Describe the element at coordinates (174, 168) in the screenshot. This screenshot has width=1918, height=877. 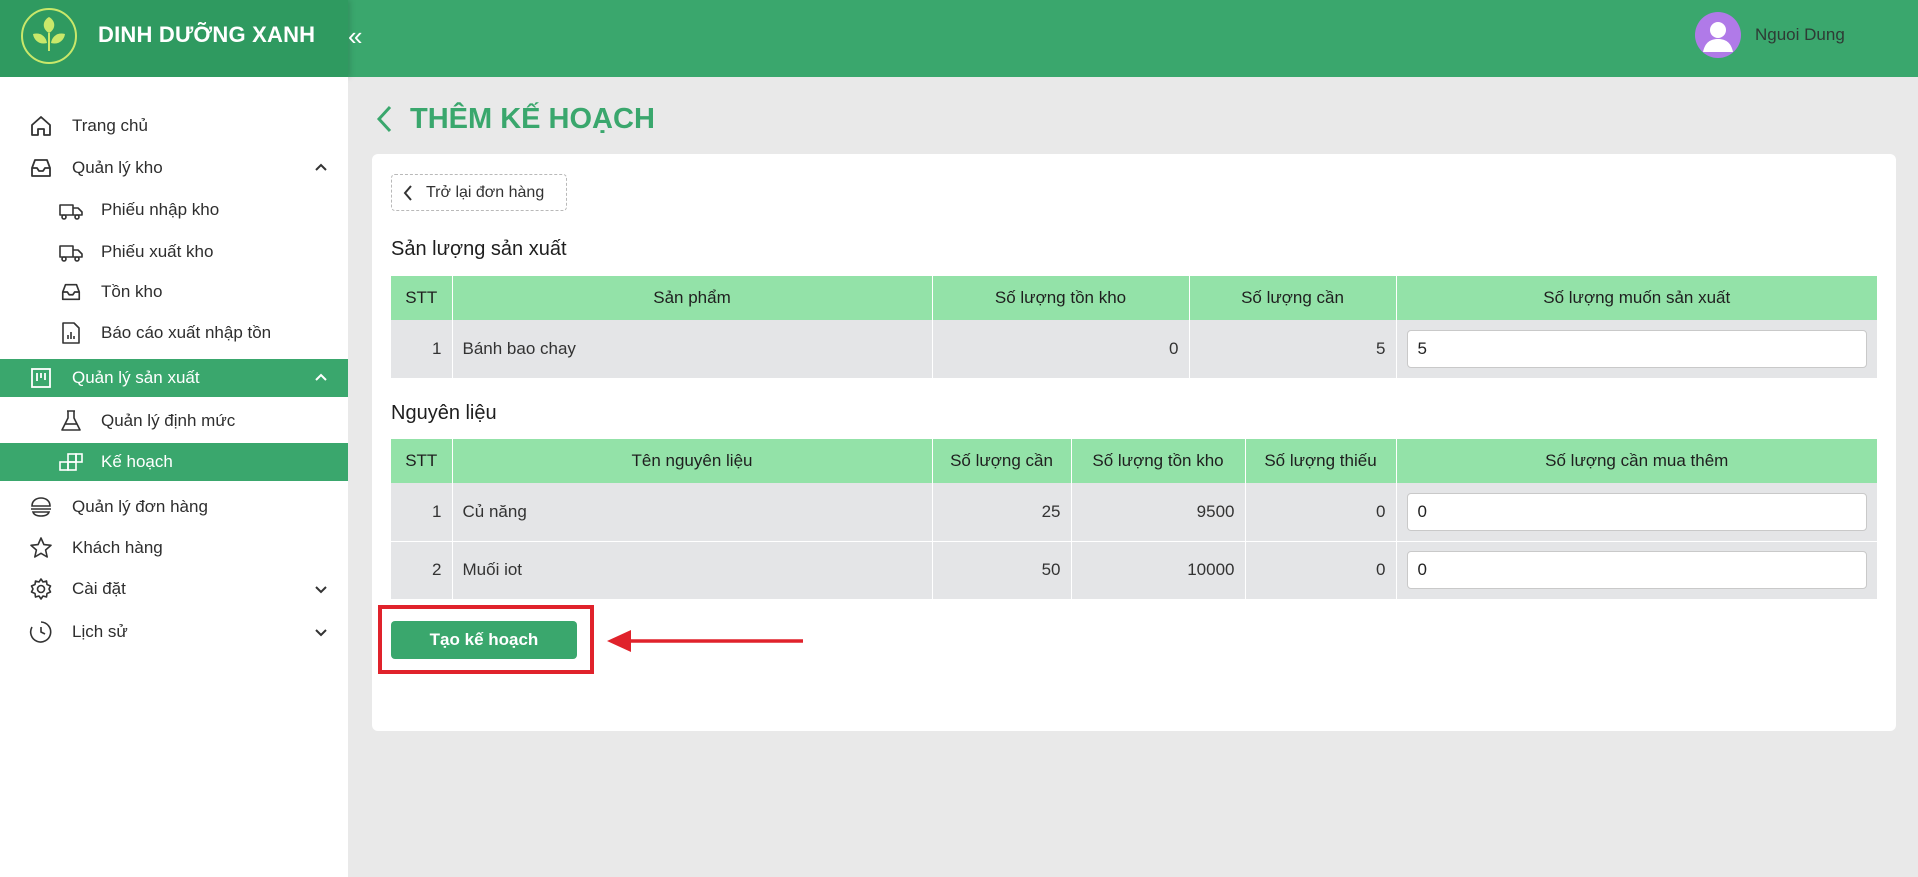
I see `sidebar-item-warehouse: Quản lý kho` at that location.